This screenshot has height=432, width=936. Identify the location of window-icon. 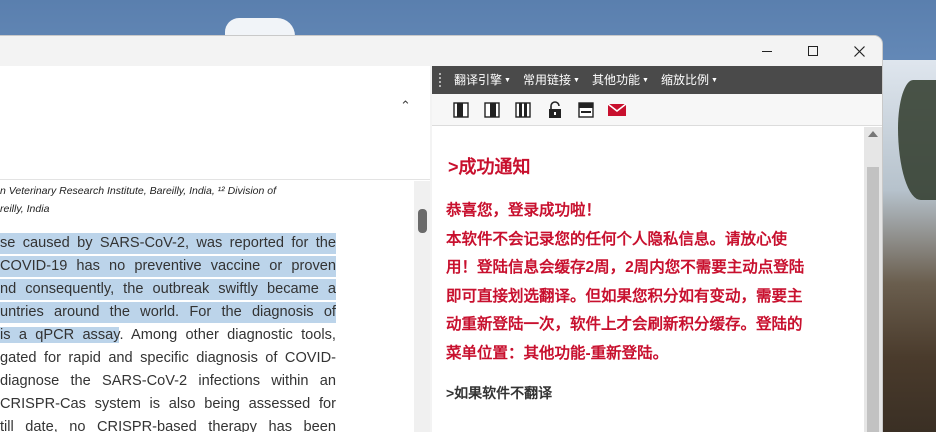
(586, 110).